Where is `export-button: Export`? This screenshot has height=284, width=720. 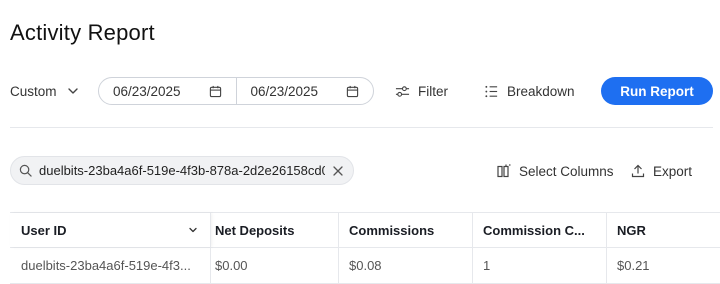
export-button: Export is located at coordinates (661, 171).